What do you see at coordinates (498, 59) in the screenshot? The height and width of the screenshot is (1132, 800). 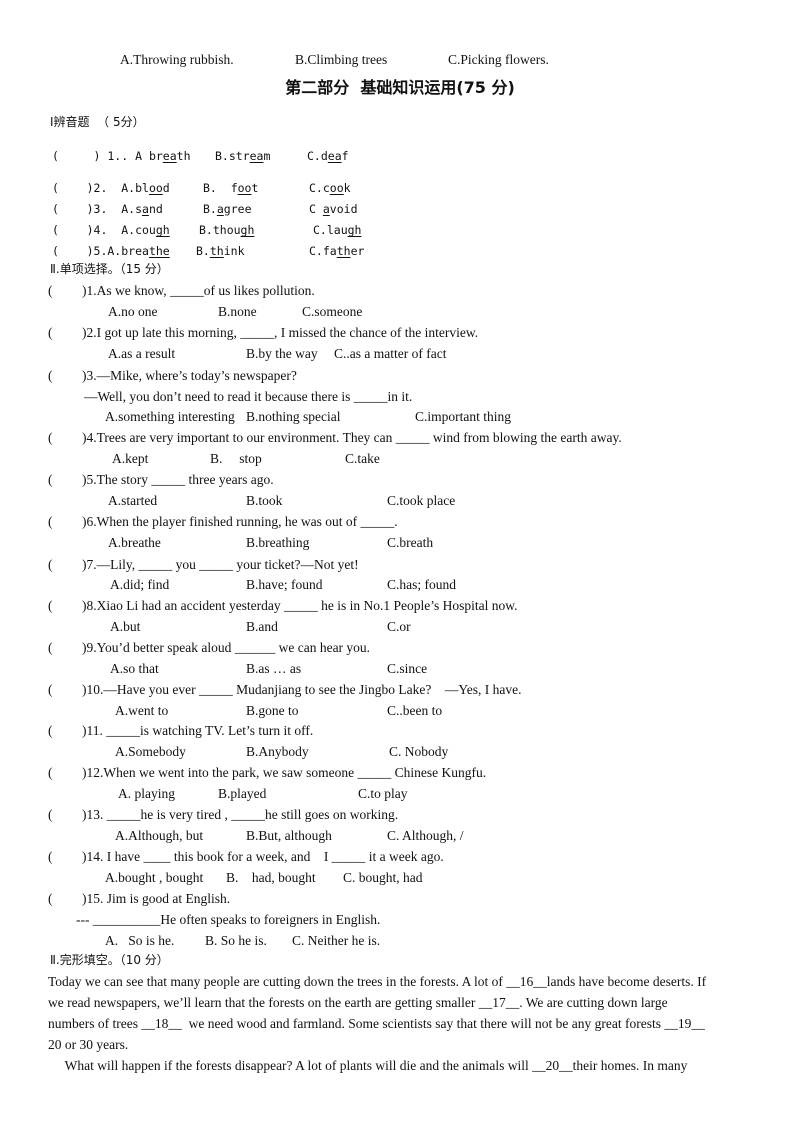 I see `prev-option-c: C.Picking flowers.` at bounding box center [498, 59].